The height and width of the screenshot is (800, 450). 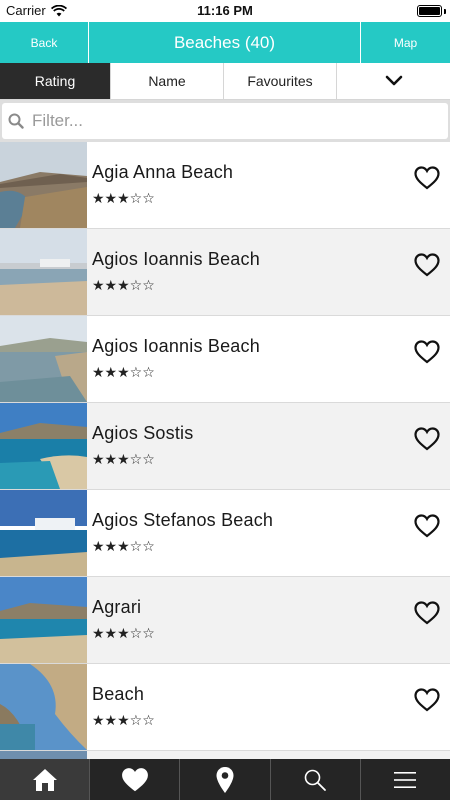 I want to click on sort-tabs: Rating Name Favourites, so click(x=225, y=81).